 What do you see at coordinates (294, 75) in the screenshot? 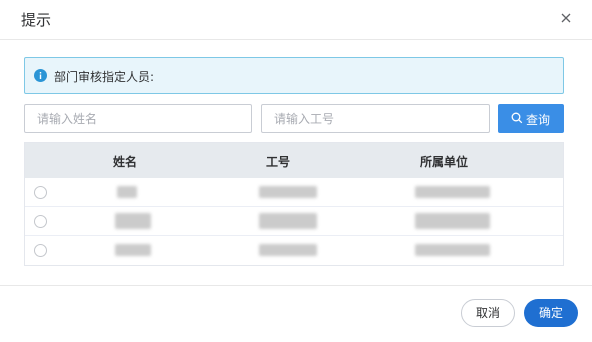
I see `notice-banner: 部门审核指定人员:` at bounding box center [294, 75].